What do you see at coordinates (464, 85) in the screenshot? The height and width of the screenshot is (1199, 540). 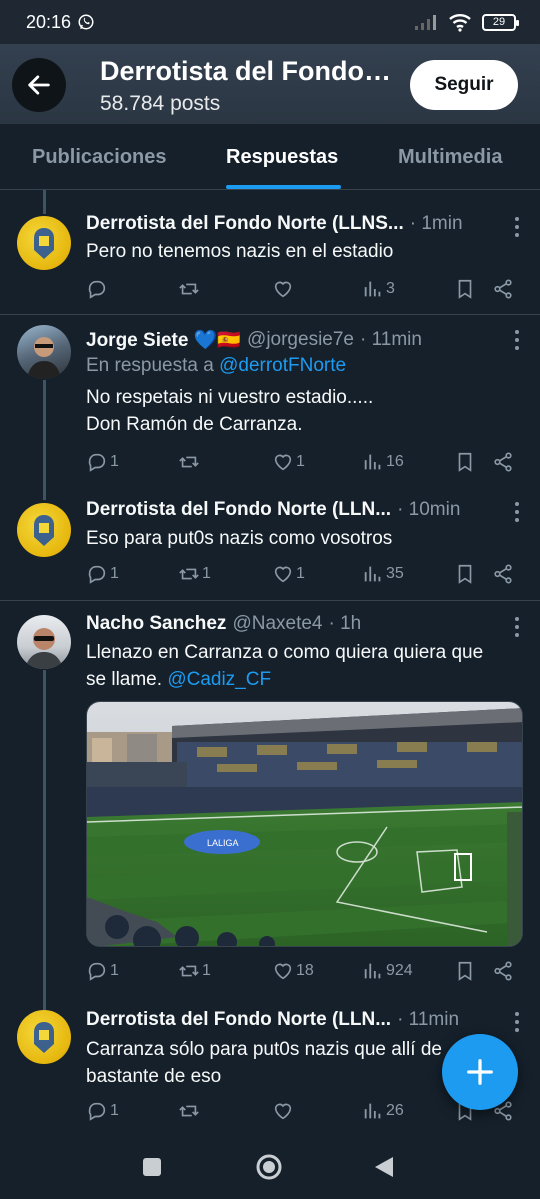 I see `follow-button: Seguir` at bounding box center [464, 85].